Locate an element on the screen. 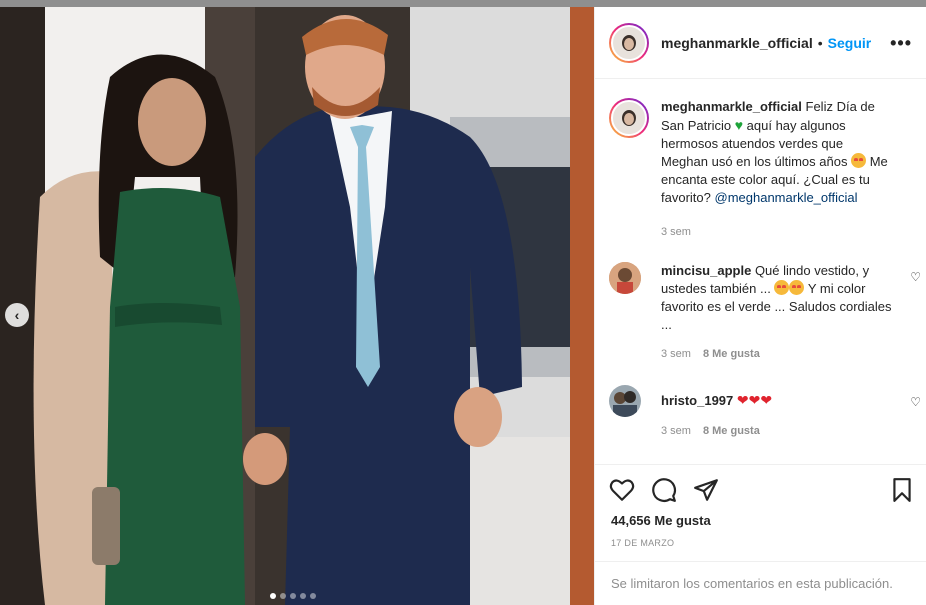 This screenshot has width=926, height=605. comment-icon is located at coordinates (664, 490).